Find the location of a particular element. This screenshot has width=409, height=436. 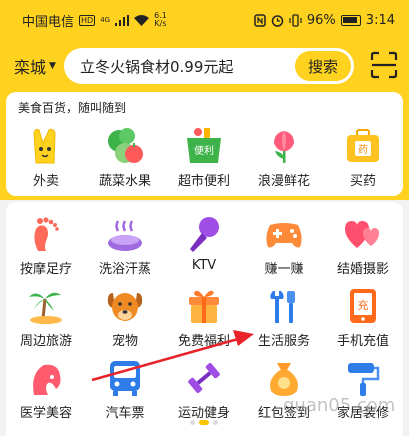

annotation-arrow is located at coordinates (172, 356).